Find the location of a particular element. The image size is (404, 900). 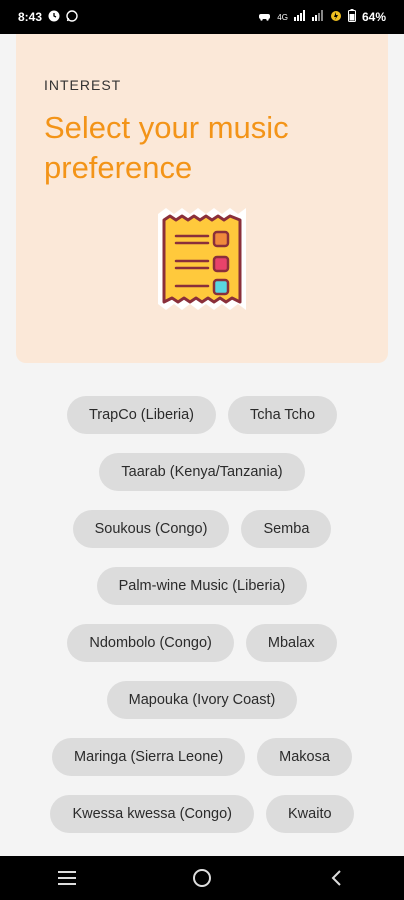

section-eyebrow: INTEREST is located at coordinates (83, 85).